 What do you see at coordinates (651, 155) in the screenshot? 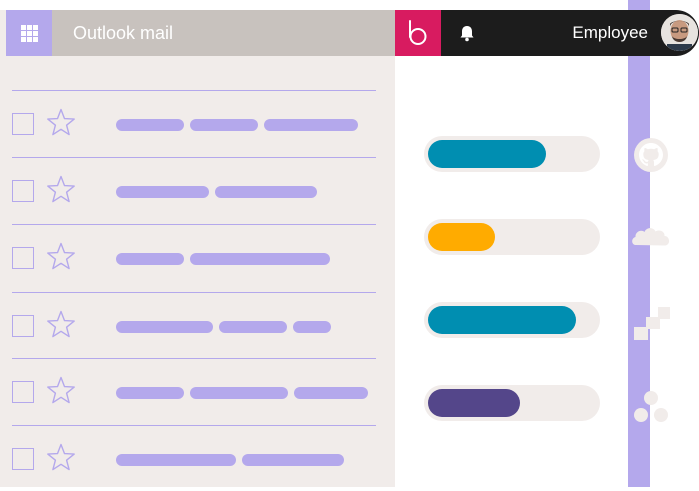
I see `github-icon` at bounding box center [651, 155].